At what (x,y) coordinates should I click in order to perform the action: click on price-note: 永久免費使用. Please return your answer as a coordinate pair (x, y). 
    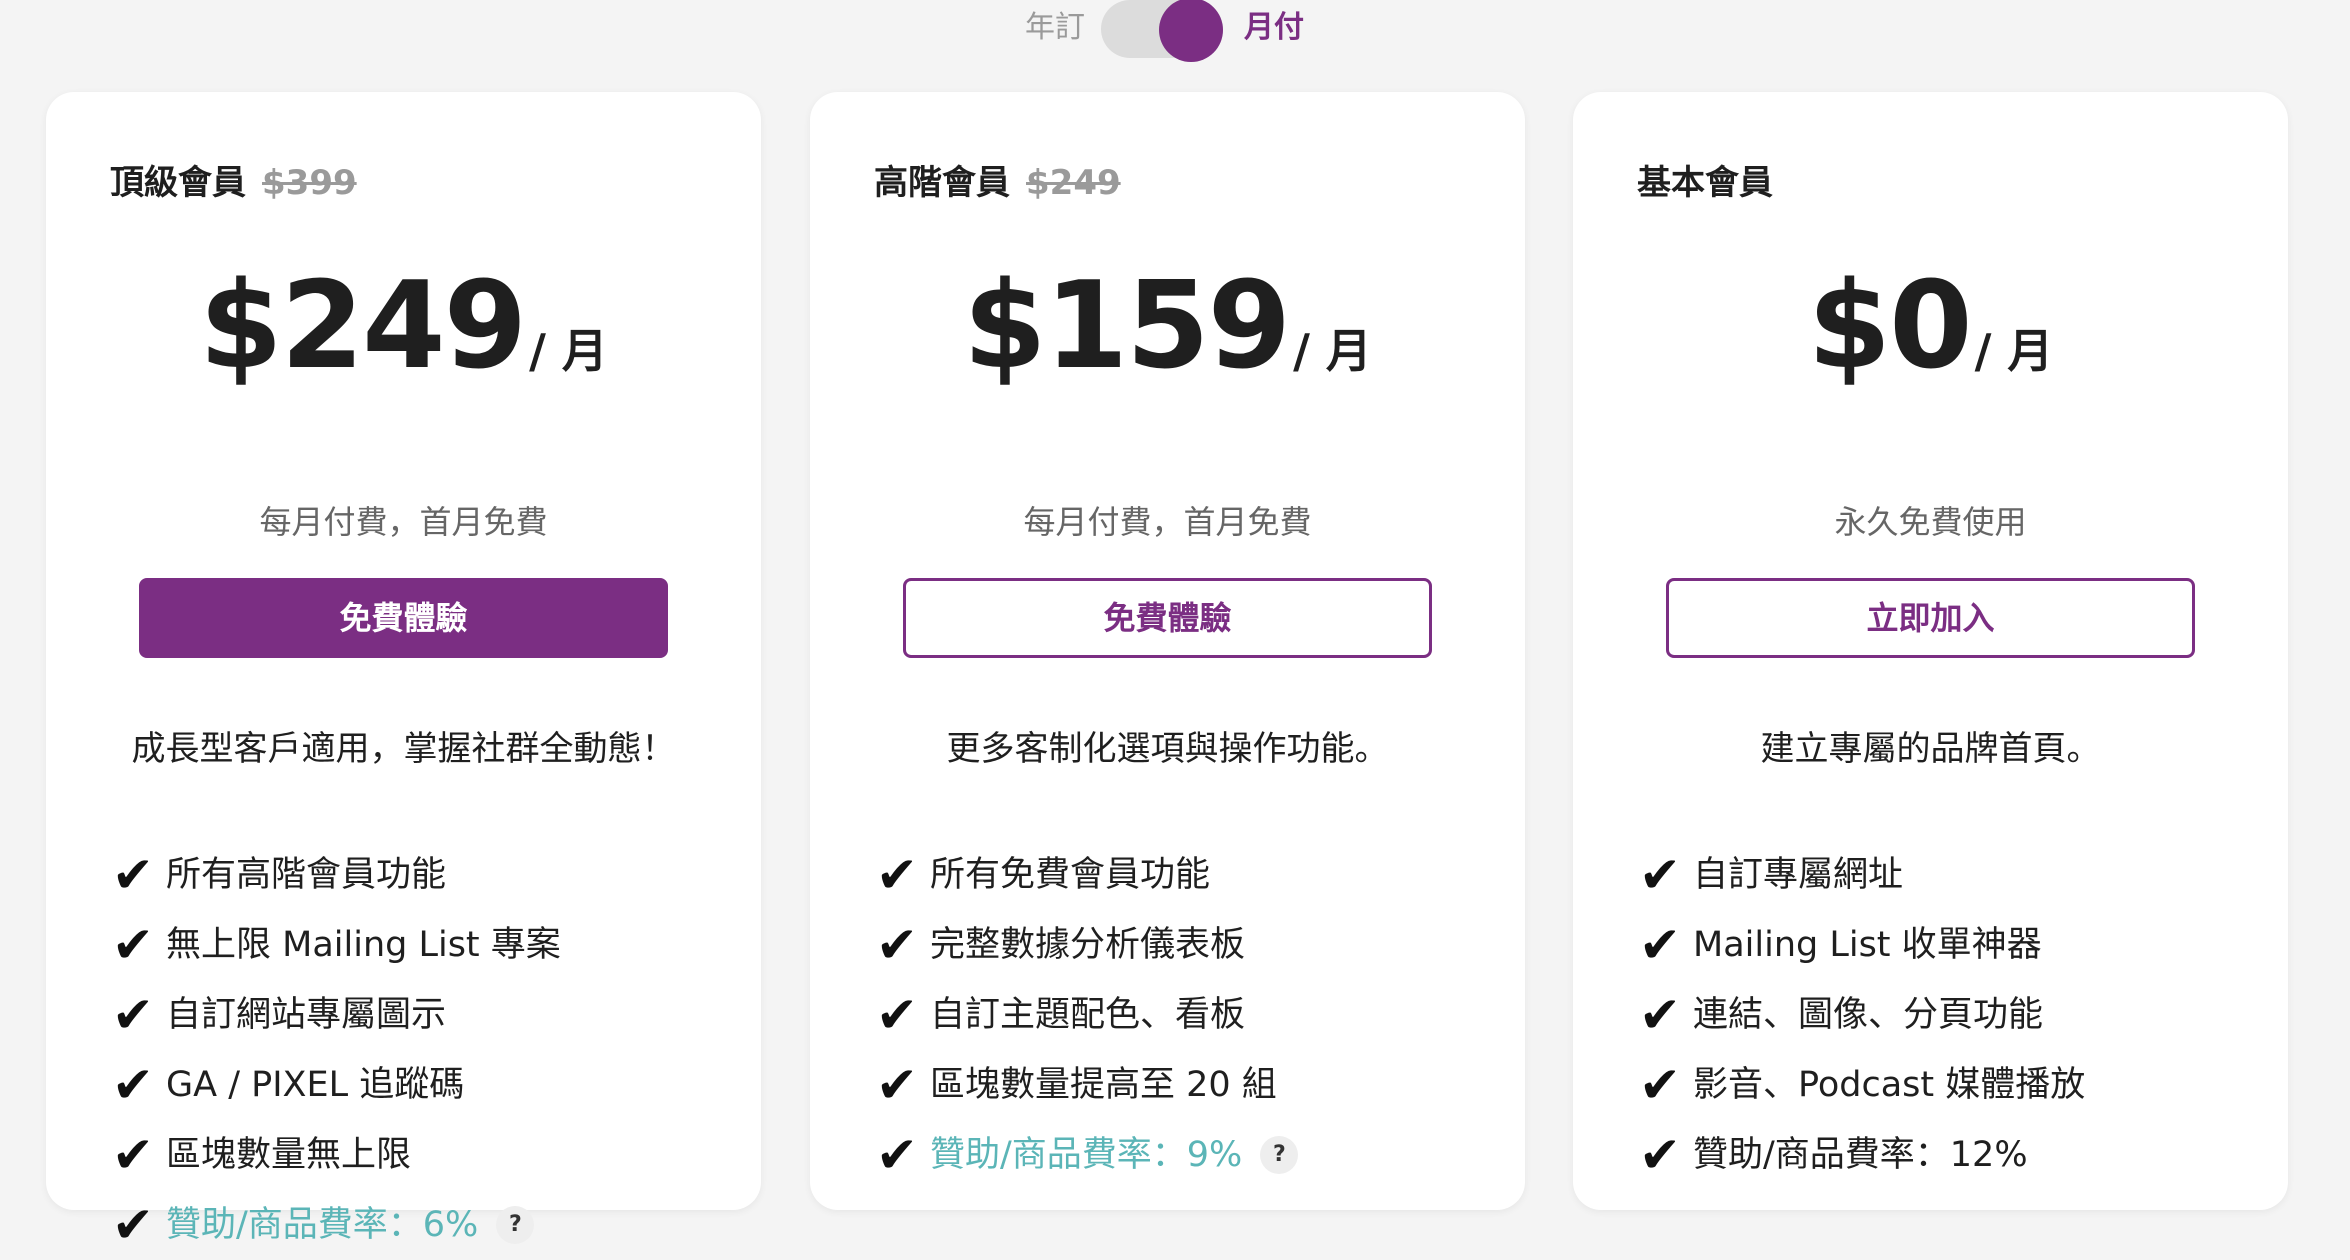
    Looking at the image, I should click on (1930, 522).